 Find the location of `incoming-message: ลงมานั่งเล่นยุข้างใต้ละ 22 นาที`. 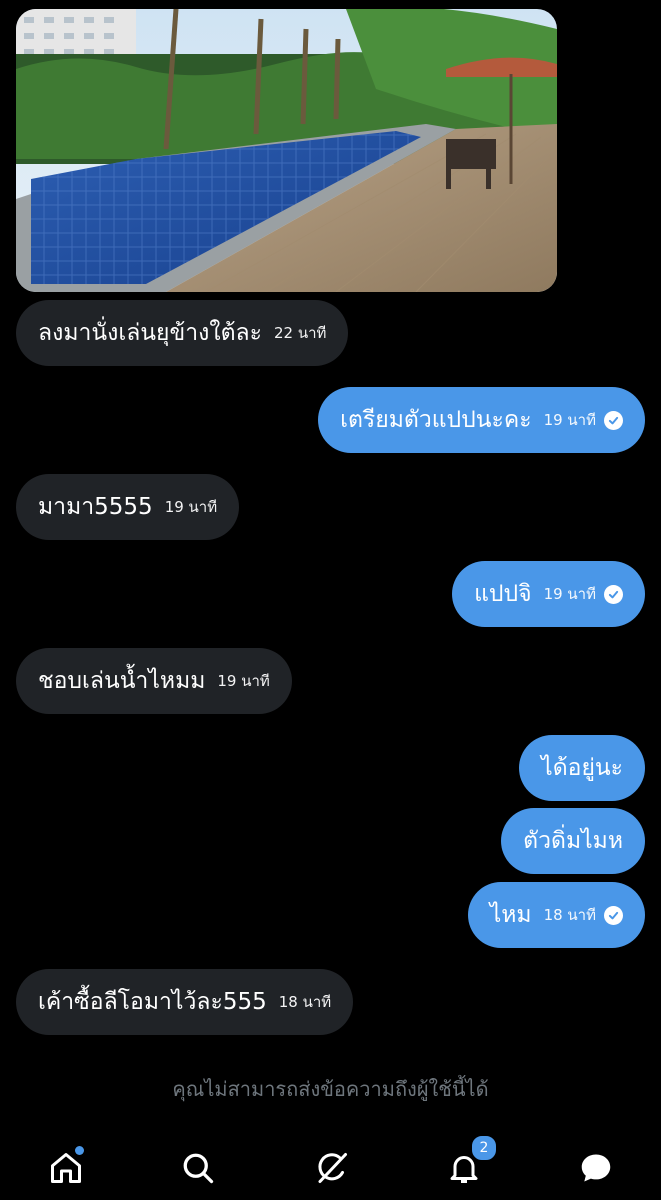

incoming-message: ลงมานั่งเล่นยุข้างใต้ละ 22 นาที is located at coordinates (182, 333).